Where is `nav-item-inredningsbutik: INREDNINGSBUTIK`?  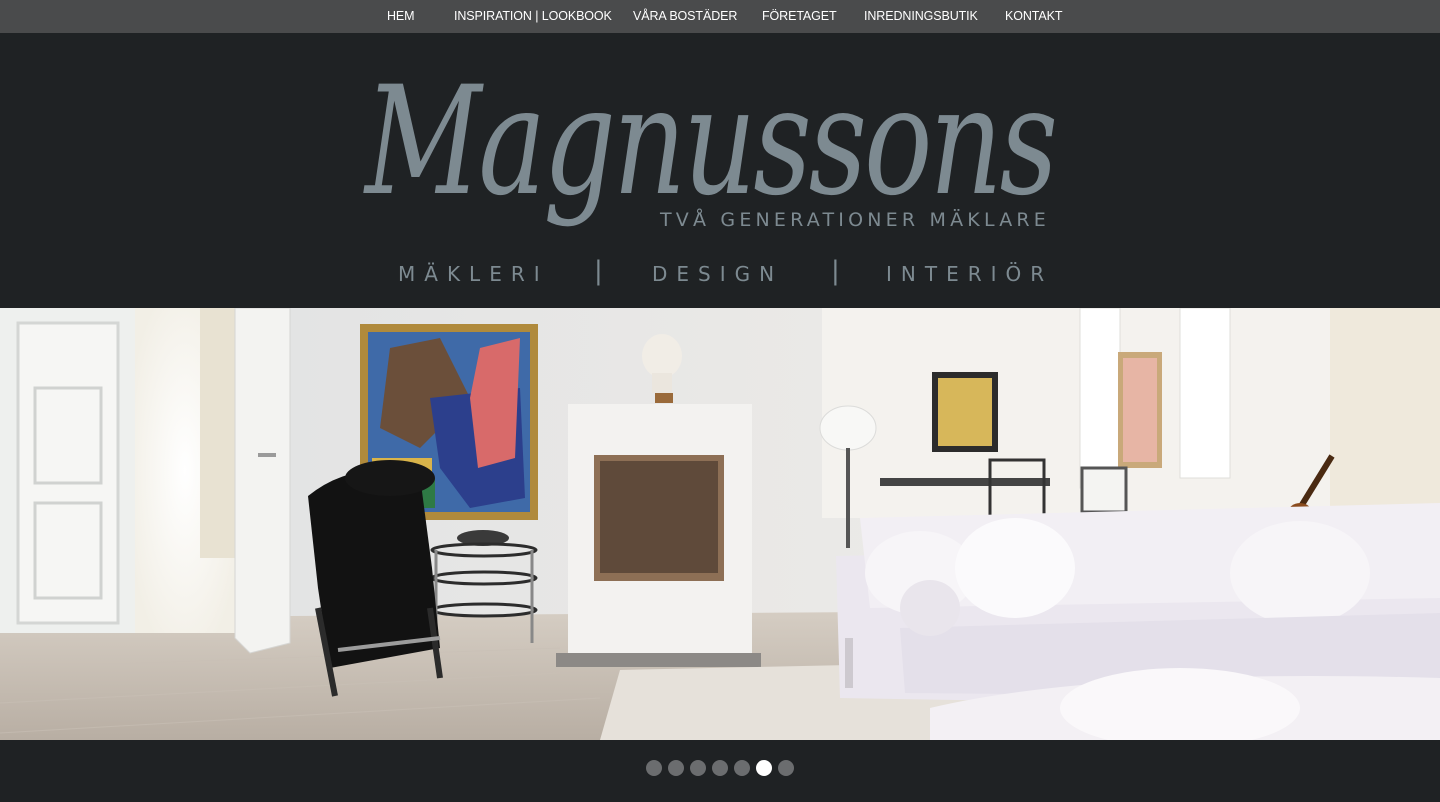
nav-item-inredningsbutik: INREDNINGSBUTIK is located at coordinates (921, 16).